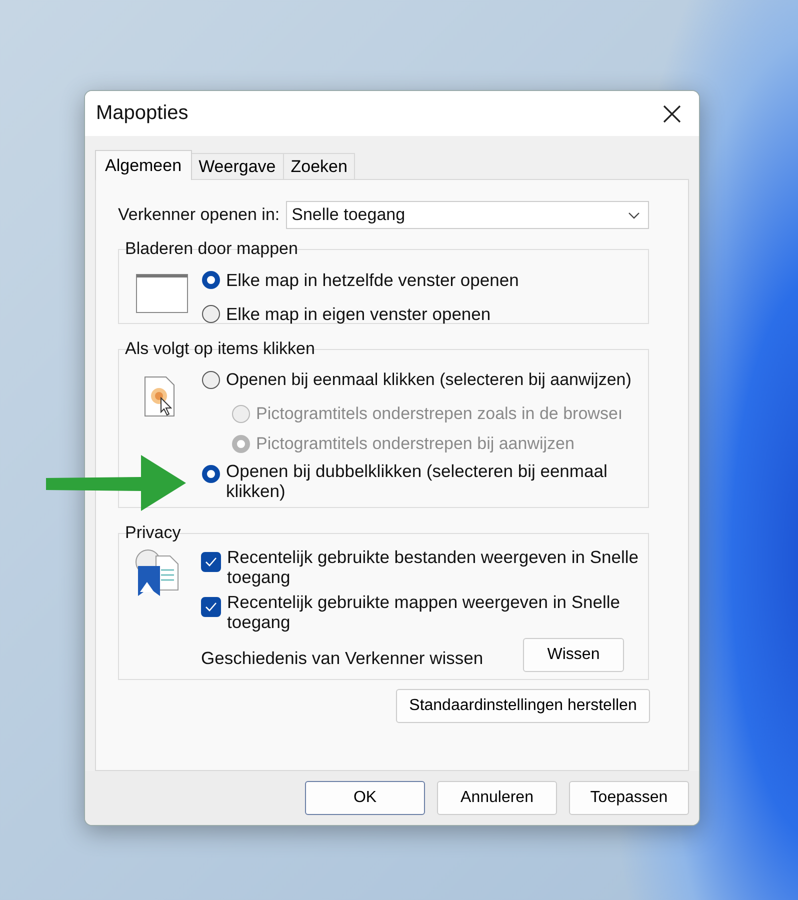  What do you see at coordinates (429, 379) in the screenshot?
I see `option-label: Openen bij eenmaal klikken (selecteren bij aanwijzen)` at bounding box center [429, 379].